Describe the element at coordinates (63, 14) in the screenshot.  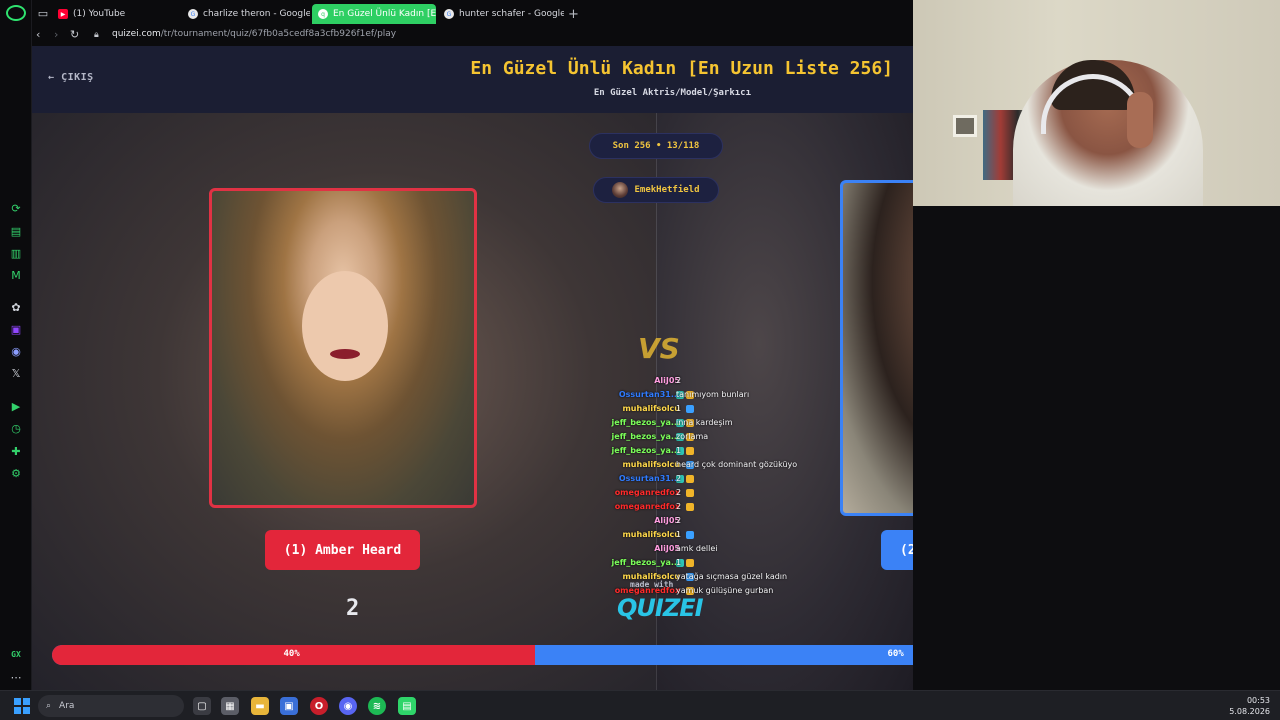
I see `youtube-icon: ▶` at that location.